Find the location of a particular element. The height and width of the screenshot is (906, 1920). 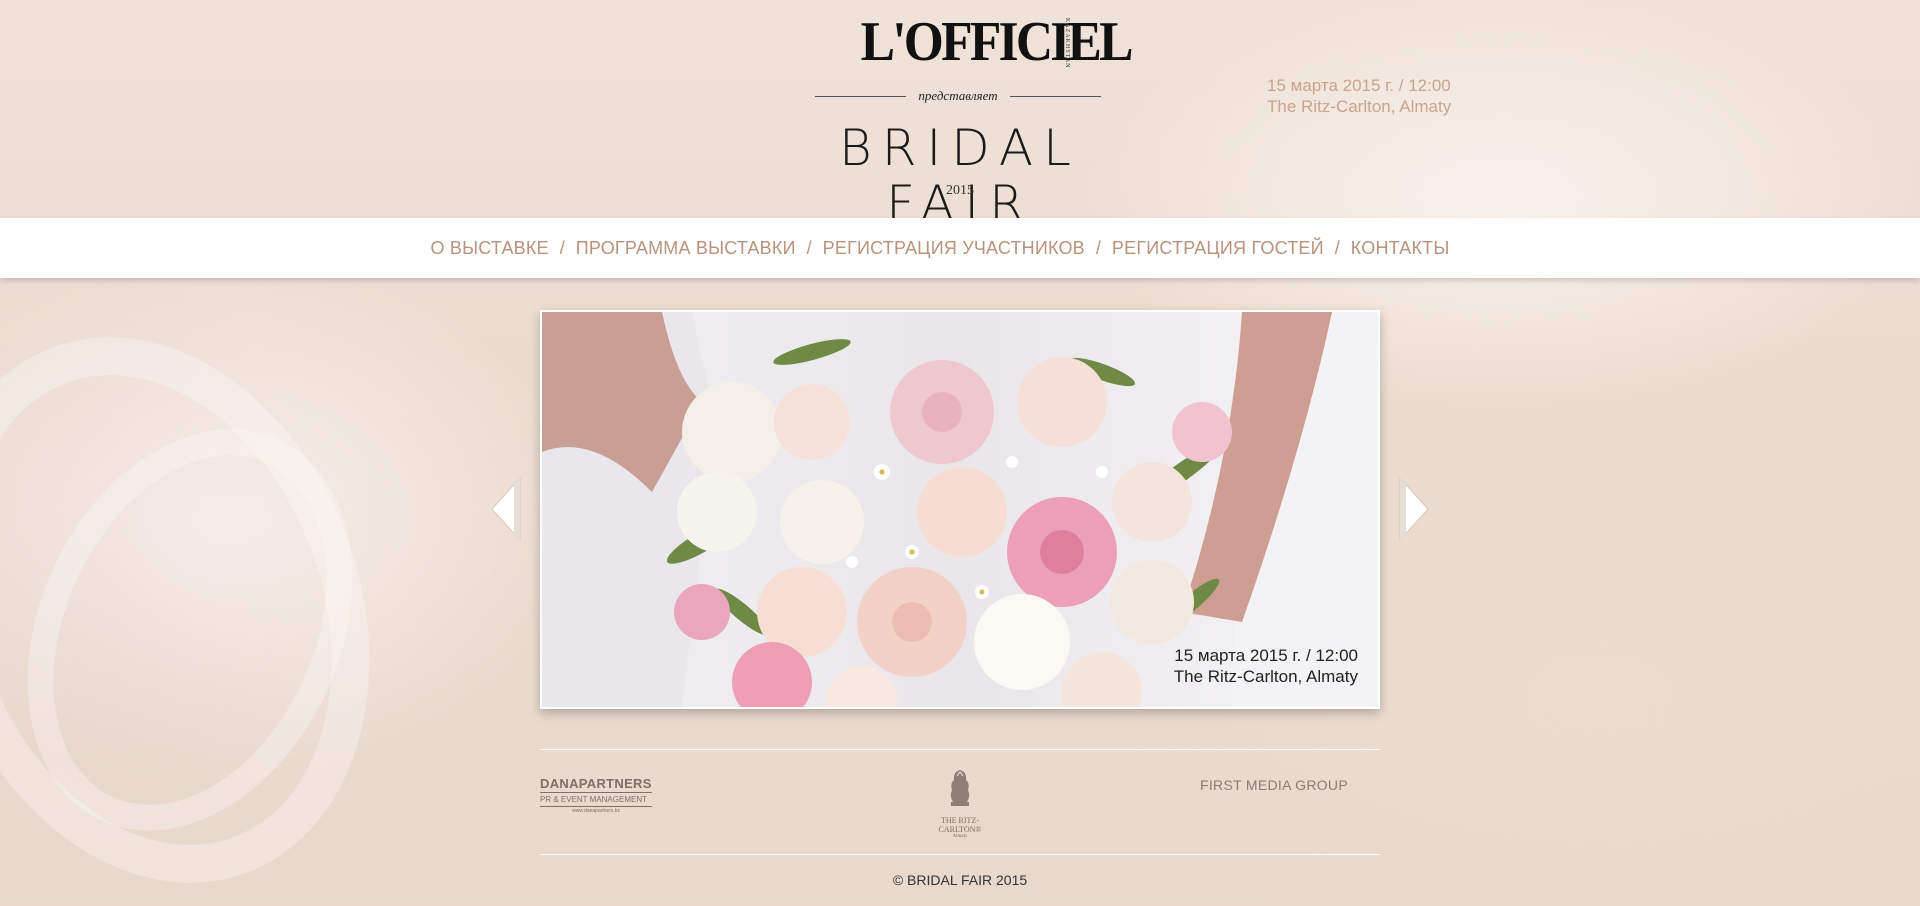

chevron-right-icon is located at coordinates (1414, 509).